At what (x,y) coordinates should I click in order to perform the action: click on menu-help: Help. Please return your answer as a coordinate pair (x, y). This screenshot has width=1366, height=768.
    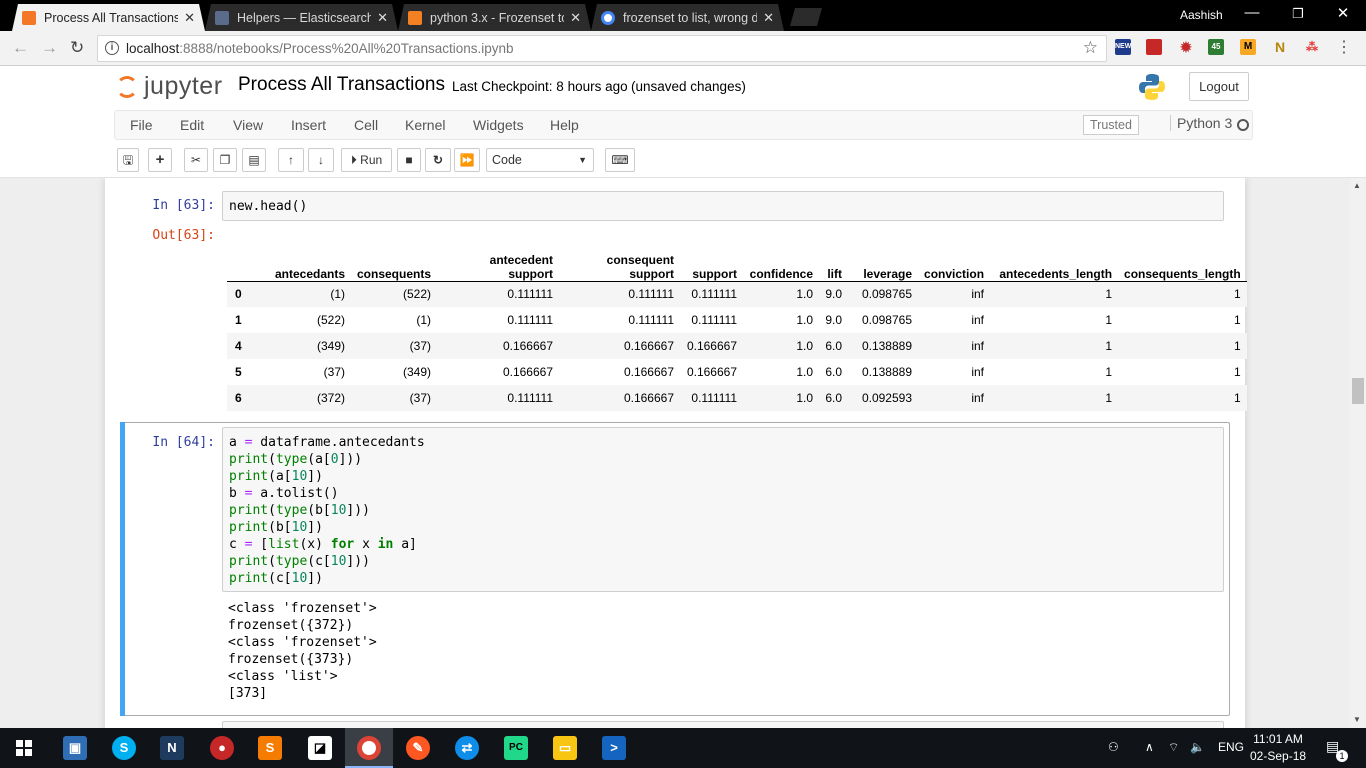
    Looking at the image, I should click on (564, 125).